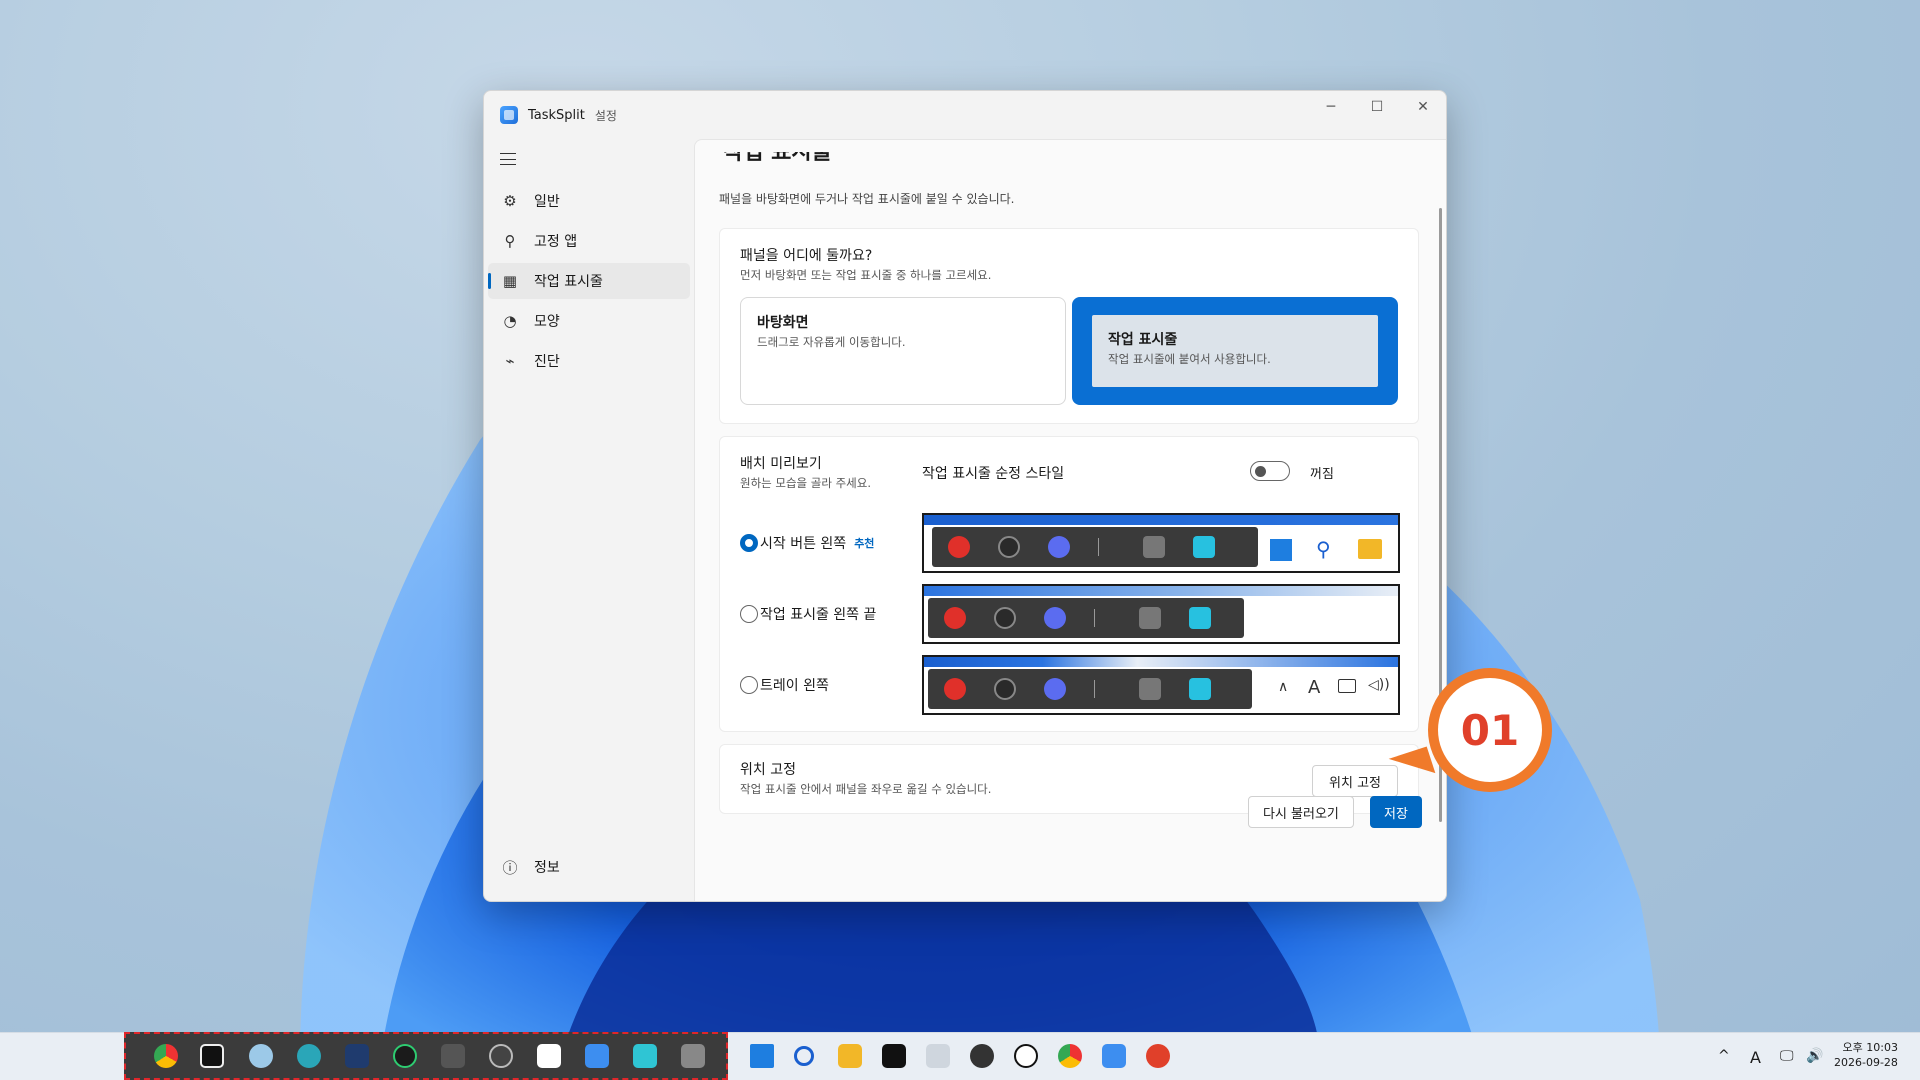 Image resolution: width=1920 pixels, height=1080 pixels. What do you see at coordinates (261, 1056) in the screenshot?
I see `weather-icon` at bounding box center [261, 1056].